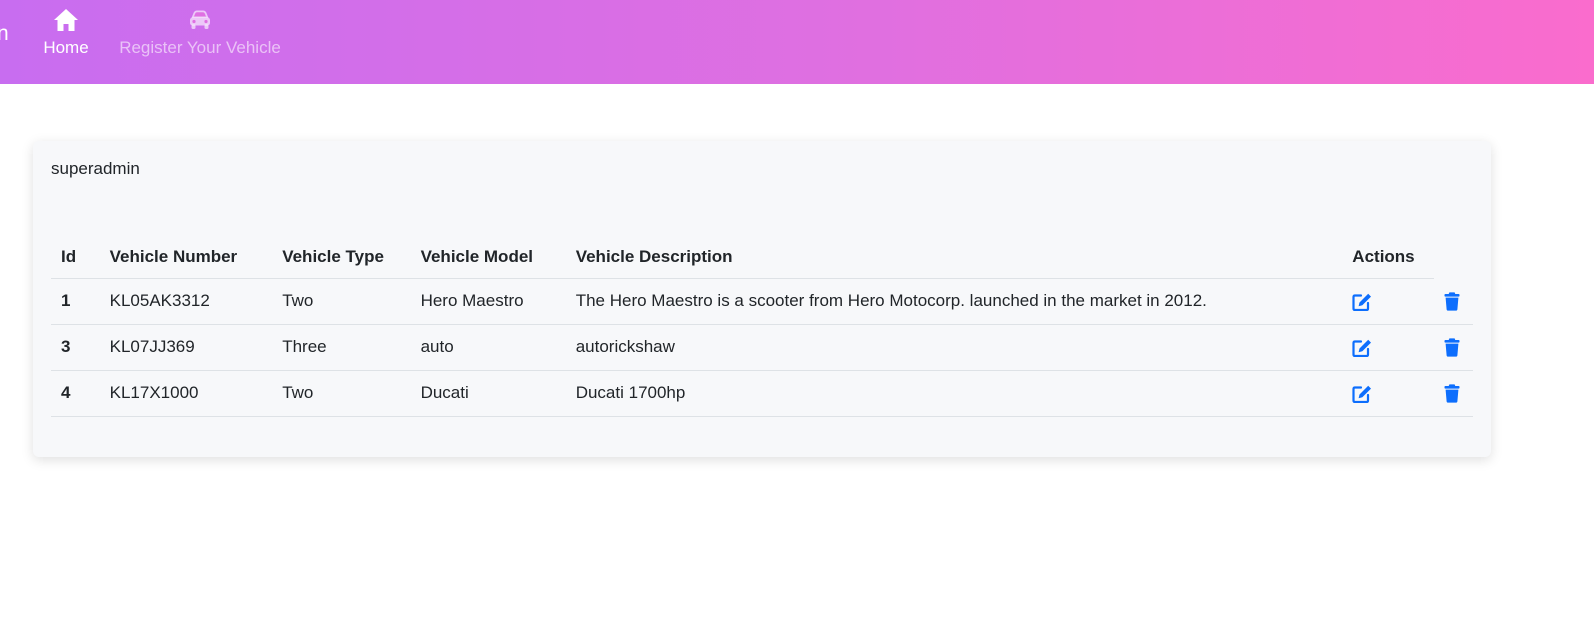 Image resolution: width=1594 pixels, height=621 pixels. I want to click on header-vehicle-type: Vehicle Type, so click(341, 257).